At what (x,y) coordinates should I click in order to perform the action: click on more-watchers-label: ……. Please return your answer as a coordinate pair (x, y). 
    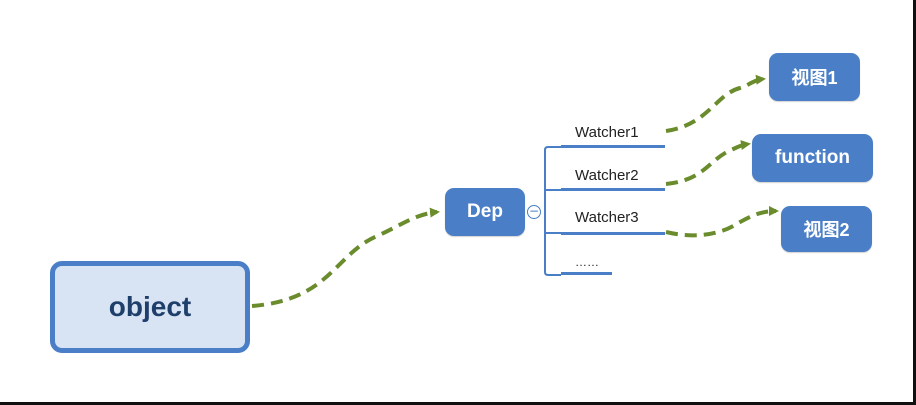
    Looking at the image, I should click on (586, 263).